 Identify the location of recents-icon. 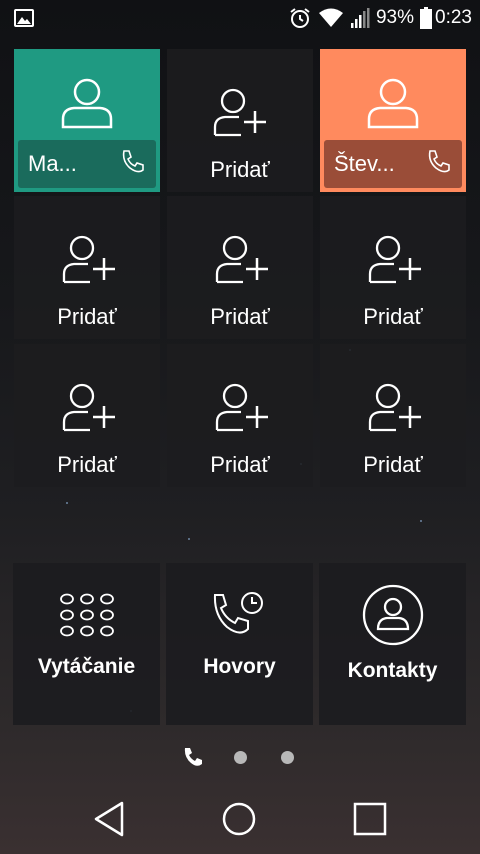
(370, 821).